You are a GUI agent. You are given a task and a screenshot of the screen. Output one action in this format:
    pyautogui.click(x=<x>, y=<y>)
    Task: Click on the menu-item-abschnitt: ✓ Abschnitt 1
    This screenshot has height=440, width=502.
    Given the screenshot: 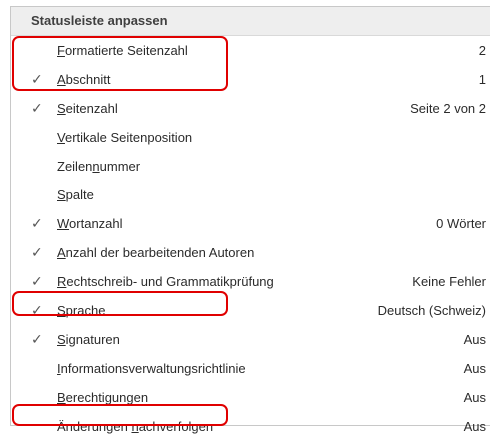 What is the action you would take?
    pyautogui.click(x=250, y=79)
    